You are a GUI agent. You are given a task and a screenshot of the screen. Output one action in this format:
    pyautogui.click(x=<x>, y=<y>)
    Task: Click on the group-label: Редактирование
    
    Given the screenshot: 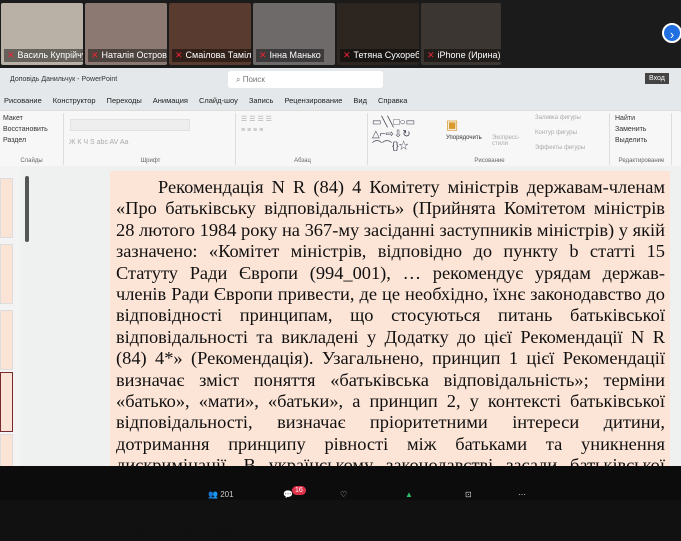 What is the action you would take?
    pyautogui.click(x=641, y=161)
    